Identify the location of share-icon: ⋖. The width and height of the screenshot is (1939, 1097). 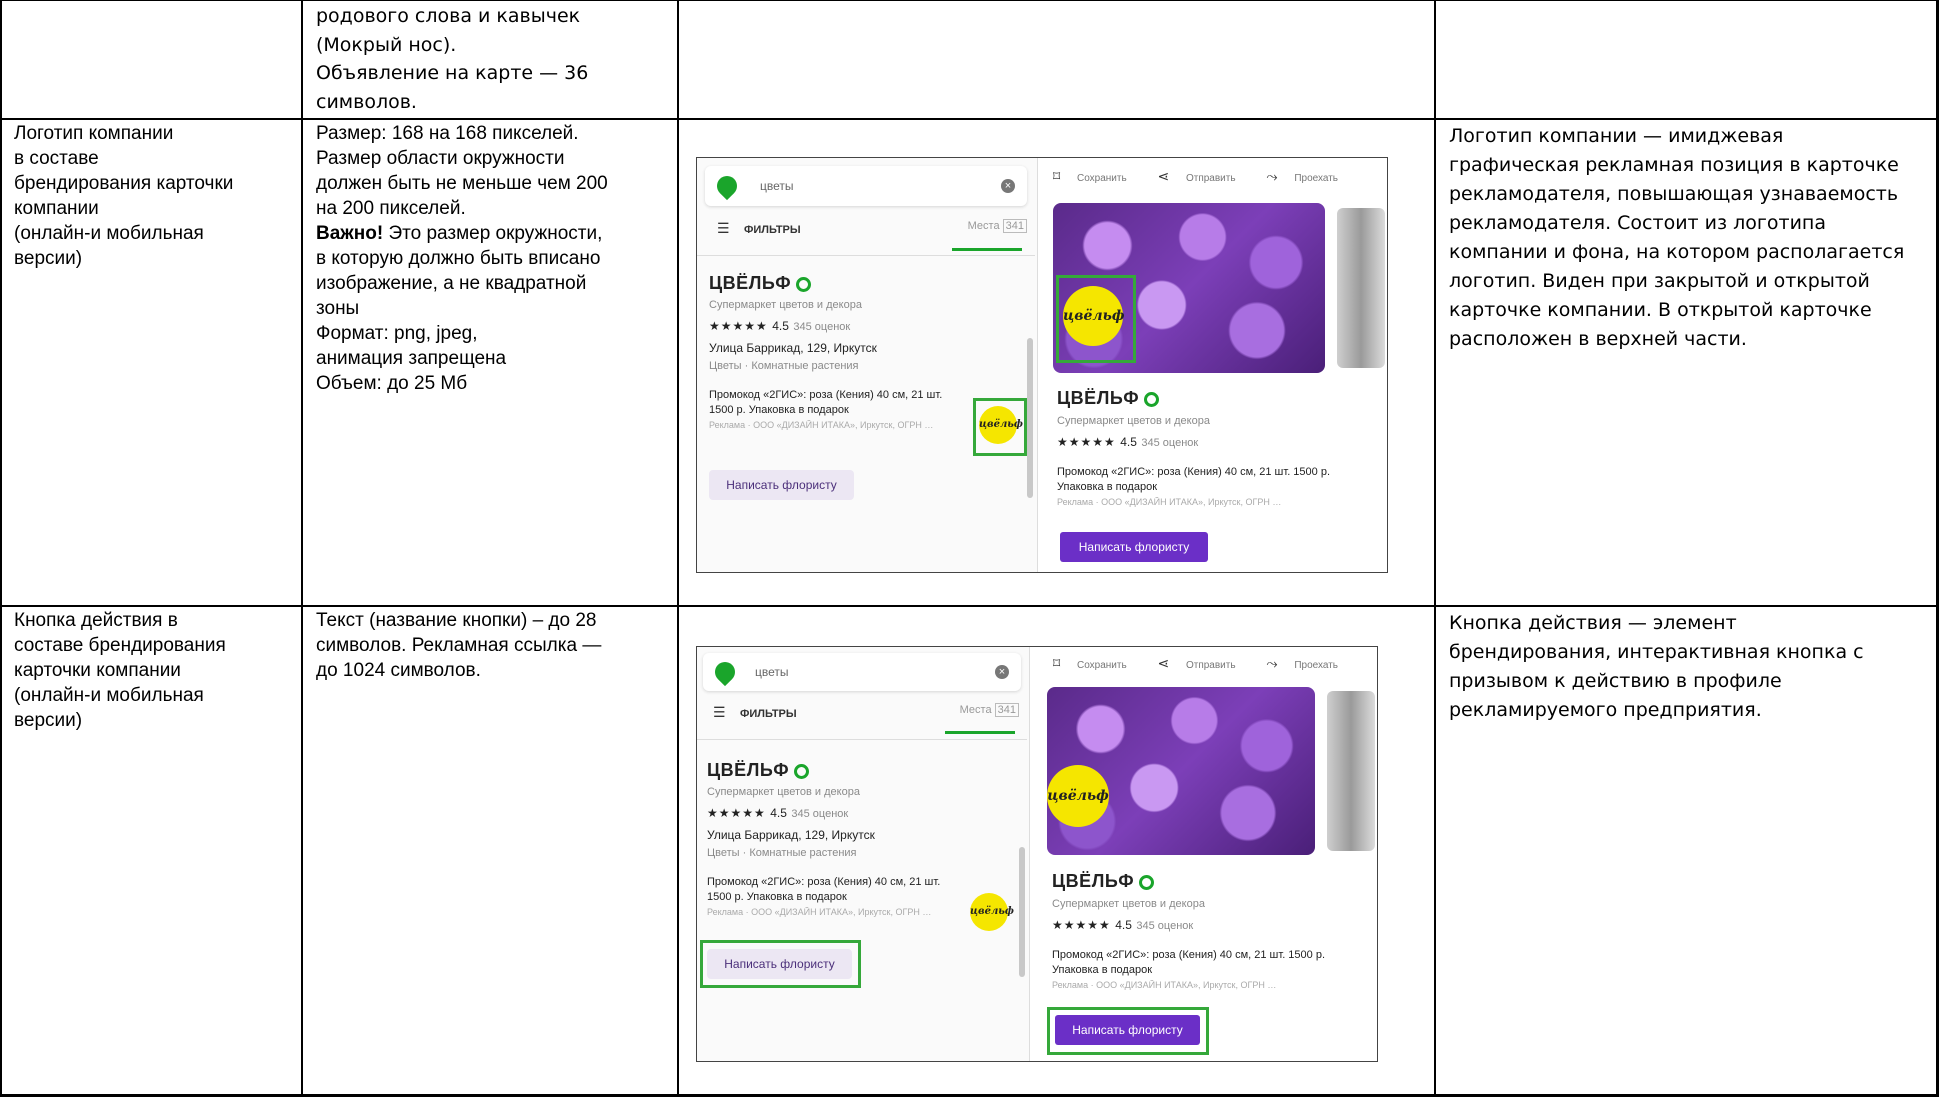
(1163, 176).